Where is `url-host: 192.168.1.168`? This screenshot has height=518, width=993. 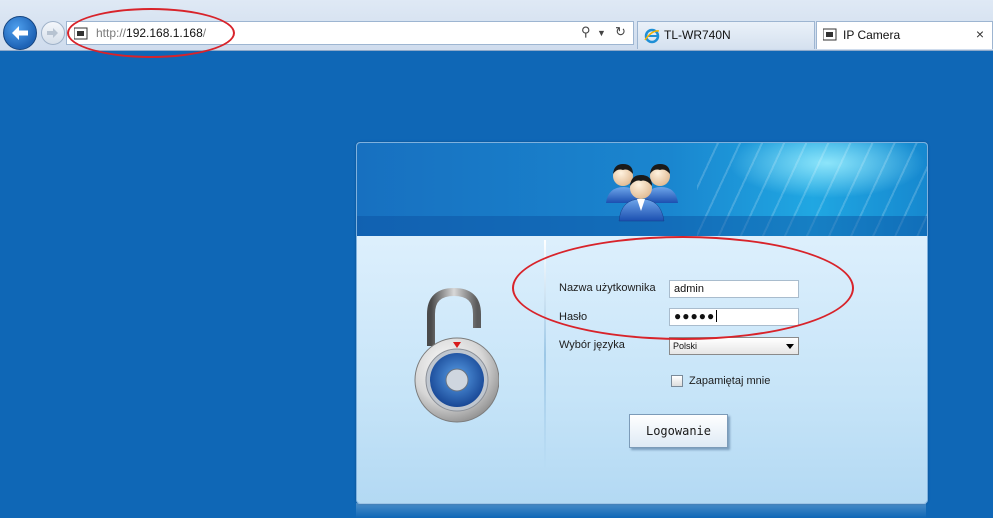
url-host: 192.168.1.168 is located at coordinates (164, 33).